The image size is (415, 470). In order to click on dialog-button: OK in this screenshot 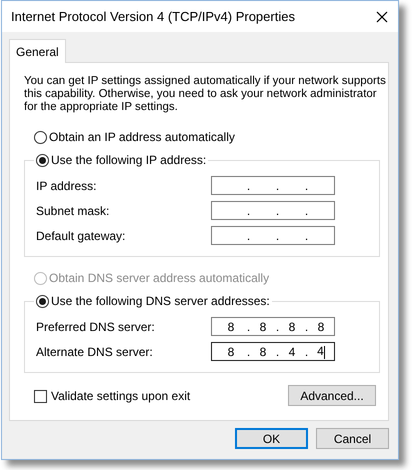, I will do `click(271, 438)`.